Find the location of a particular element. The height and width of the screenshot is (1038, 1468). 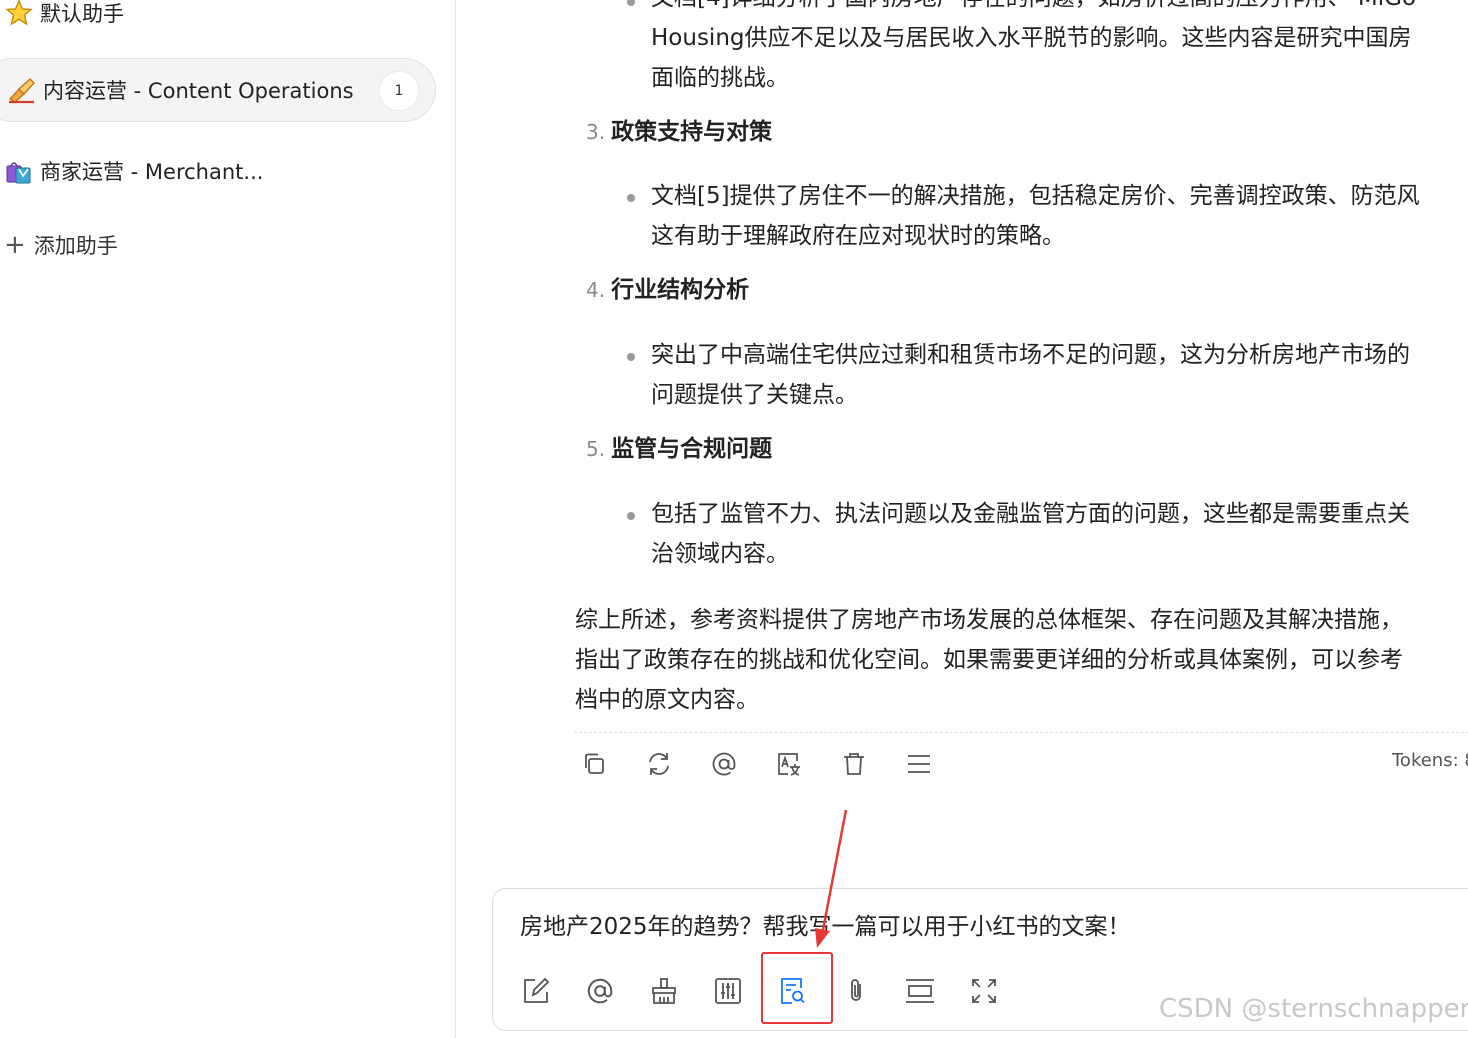

writing-hand-icon is located at coordinates (22, 91).